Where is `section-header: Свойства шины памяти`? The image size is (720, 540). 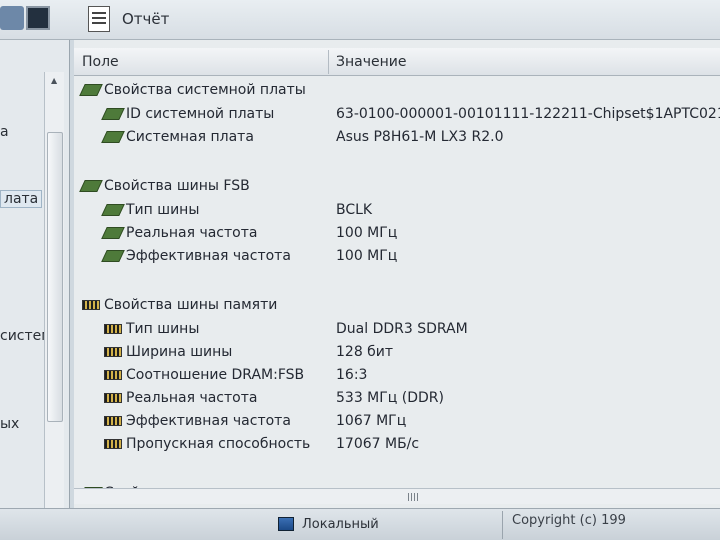
section-header: Свойства шины памяти is located at coordinates (397, 306).